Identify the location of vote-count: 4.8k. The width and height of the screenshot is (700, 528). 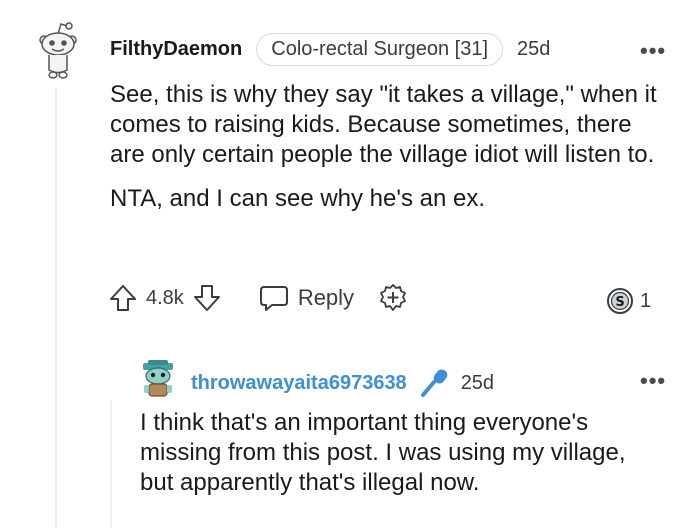
(165, 297).